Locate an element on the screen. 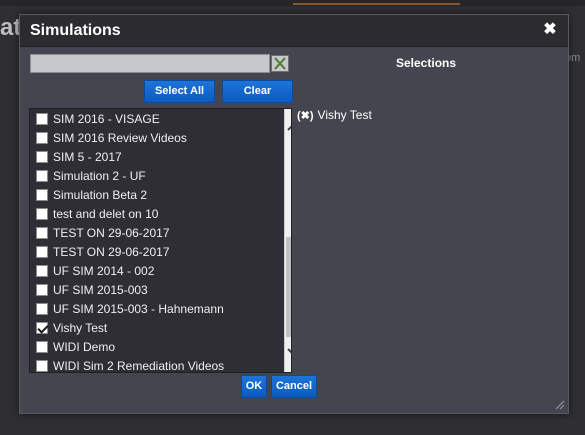  list-item-label: WIDI Demo is located at coordinates (84, 346).